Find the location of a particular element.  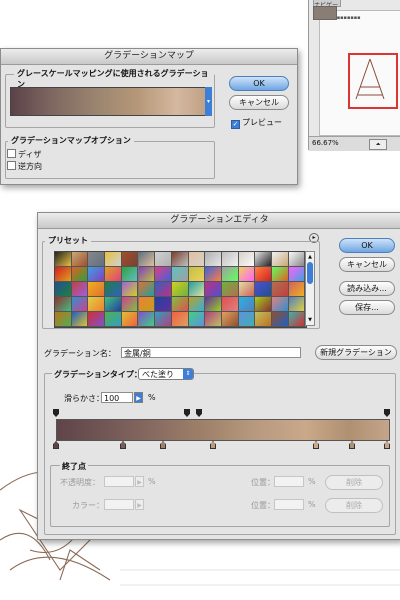

opacity-field is located at coordinates (119, 481).